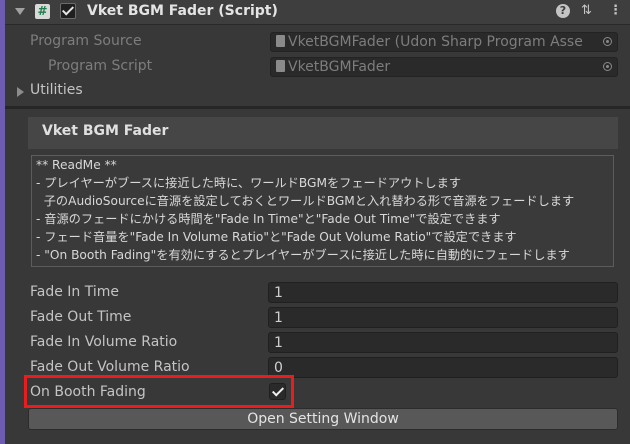  What do you see at coordinates (105, 131) in the screenshot?
I see `fader-panel-title: Vket BGM Fader` at bounding box center [105, 131].